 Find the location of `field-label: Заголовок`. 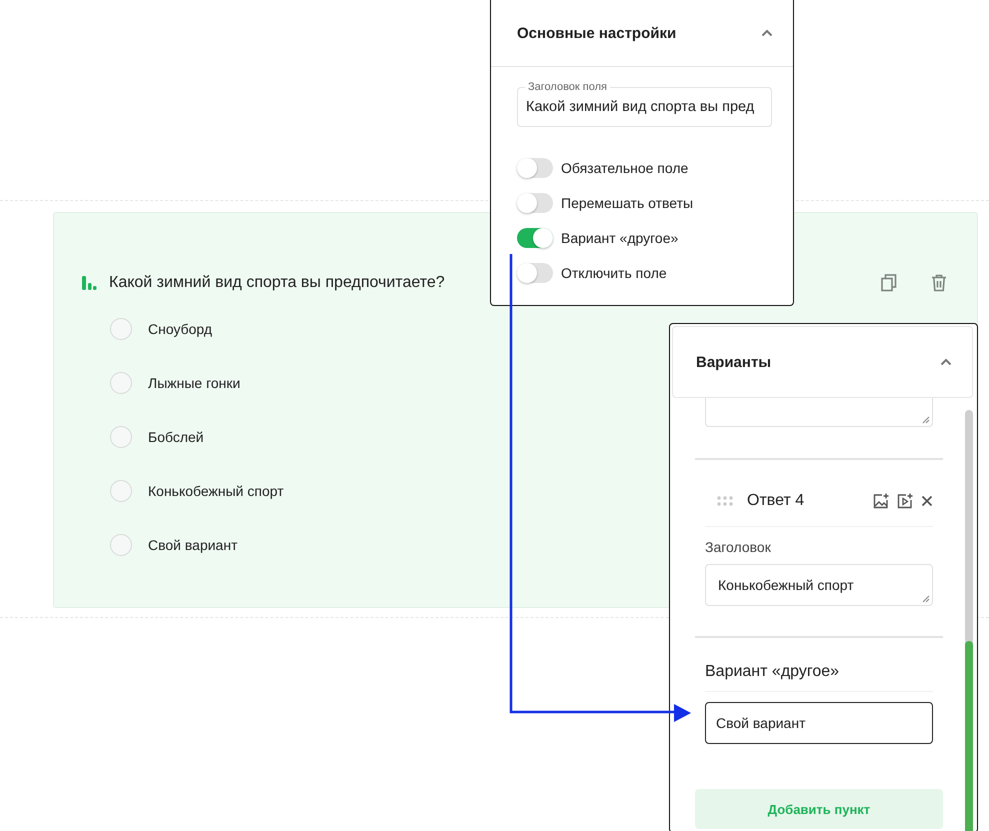

field-label: Заголовок is located at coordinates (738, 547).